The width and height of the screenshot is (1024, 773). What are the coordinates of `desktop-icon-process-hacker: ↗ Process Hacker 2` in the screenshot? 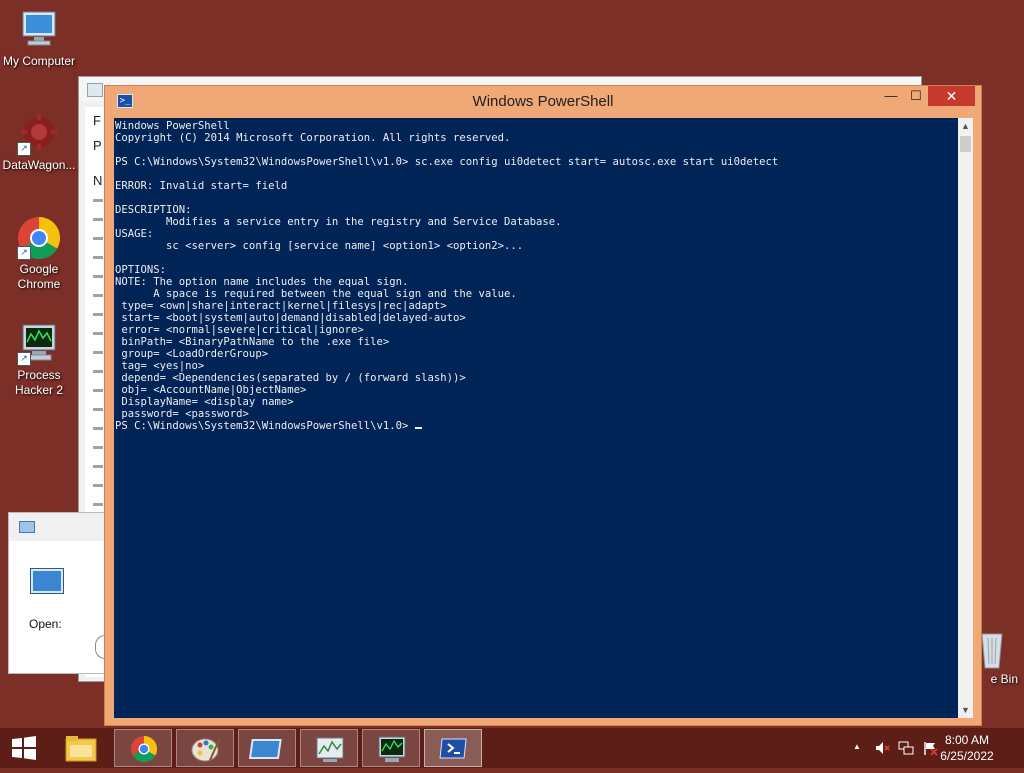 It's located at (39, 360).